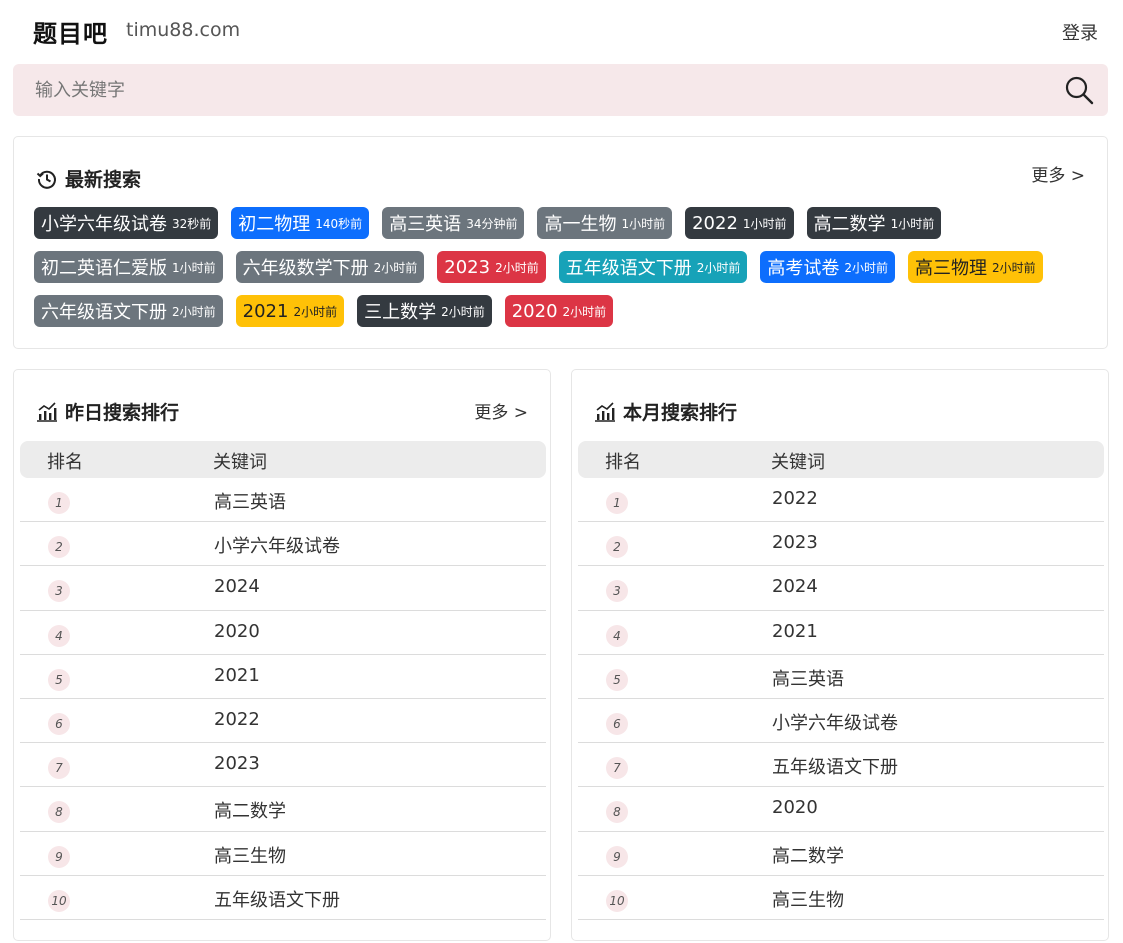  I want to click on search-input, so click(533, 90).